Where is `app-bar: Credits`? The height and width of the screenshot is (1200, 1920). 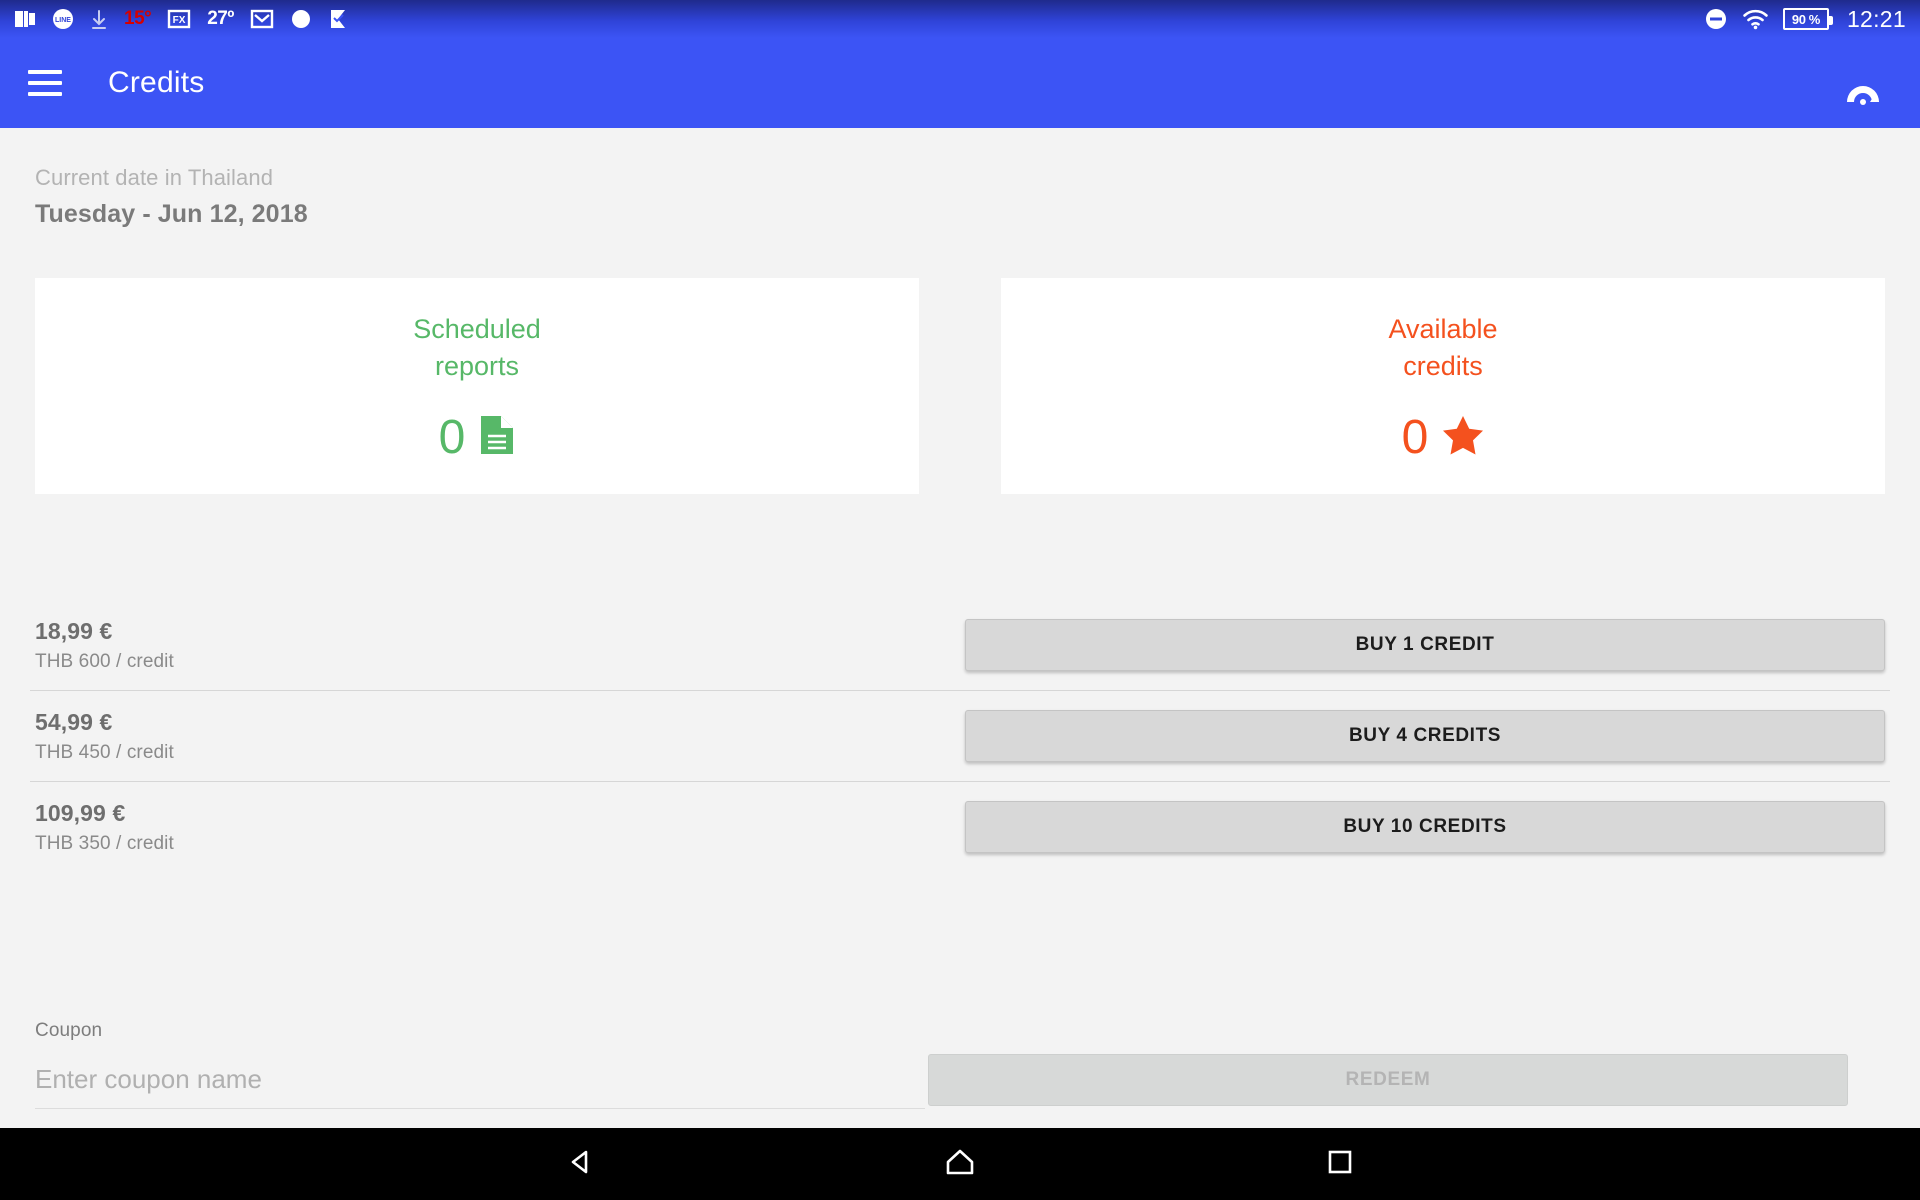 app-bar: Credits is located at coordinates (960, 83).